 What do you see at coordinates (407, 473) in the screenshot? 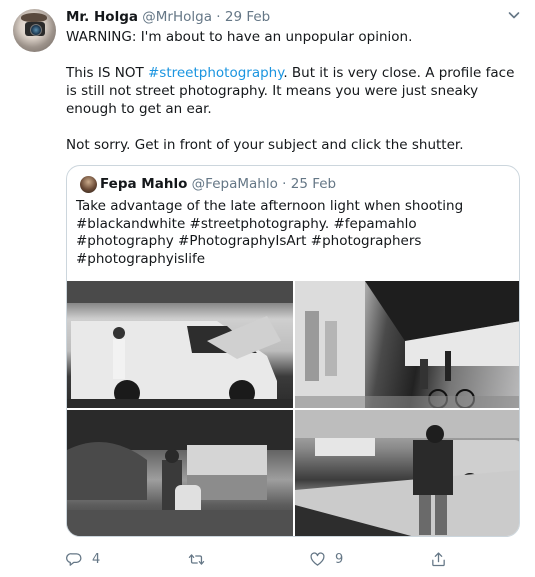
I see `photo-man-street` at bounding box center [407, 473].